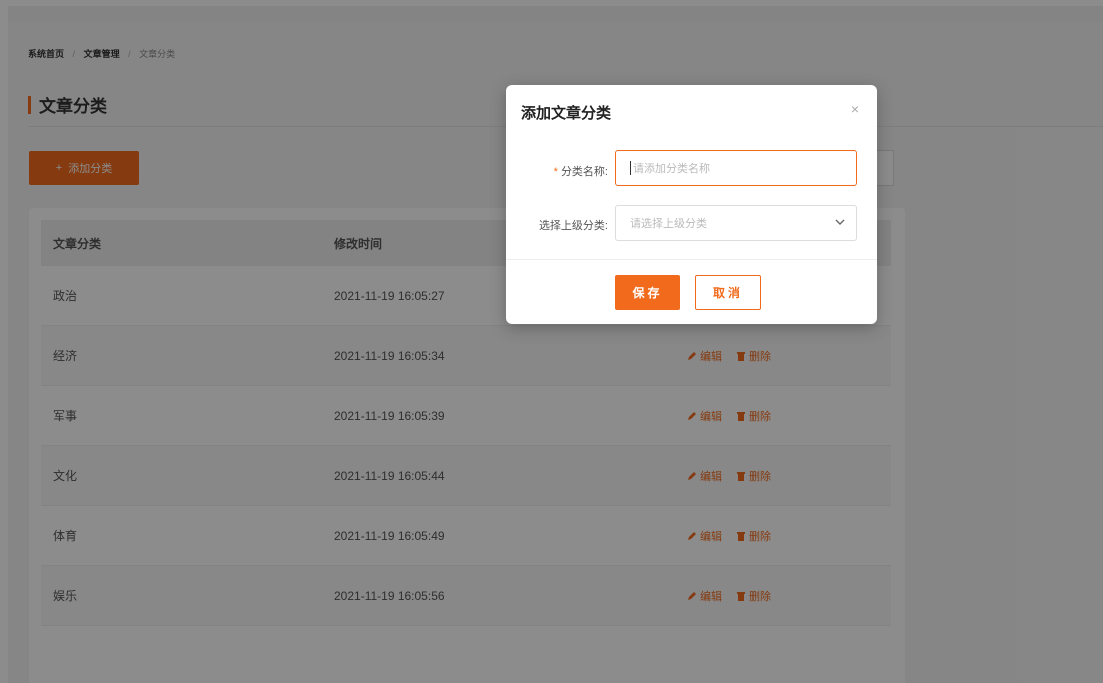 The height and width of the screenshot is (683, 1103). What do you see at coordinates (566, 113) in the screenshot?
I see `dialog-title: 添加文章分类` at bounding box center [566, 113].